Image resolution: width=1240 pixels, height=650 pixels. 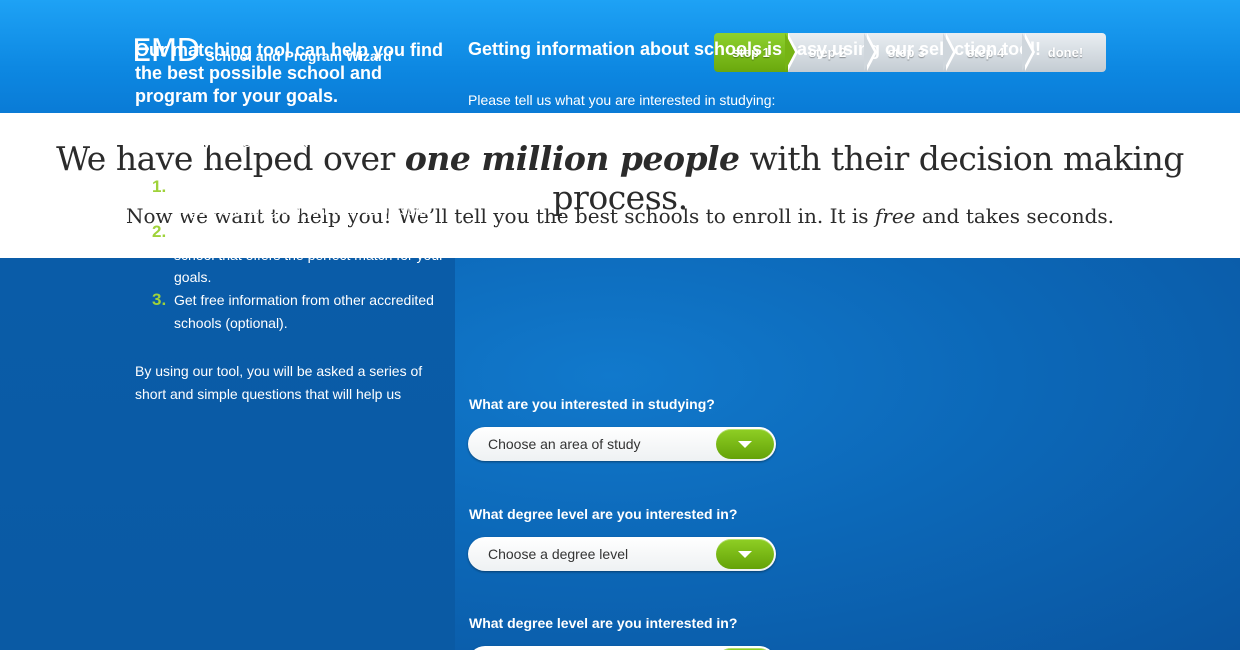 I want to click on study-area-value: Choose an area of study, so click(x=564, y=444).